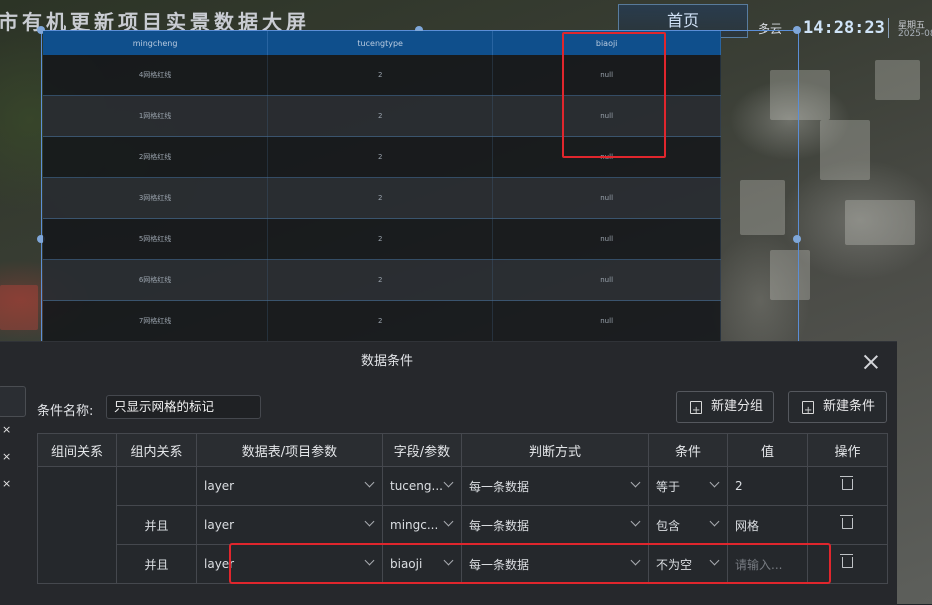 This screenshot has height=605, width=932. I want to click on condition-row: 并且 layer mingc... 每一条数据 包含 网格, so click(463, 525).